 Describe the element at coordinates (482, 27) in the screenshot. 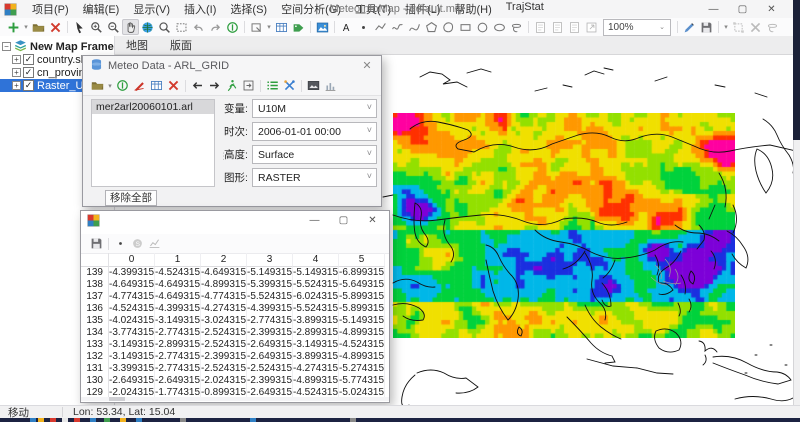

I see `circle-icon` at that location.